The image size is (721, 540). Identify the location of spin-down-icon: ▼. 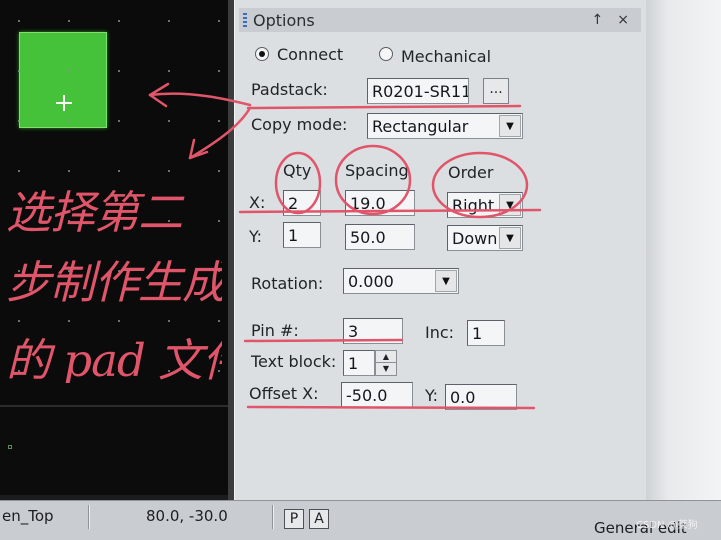
(386, 369).